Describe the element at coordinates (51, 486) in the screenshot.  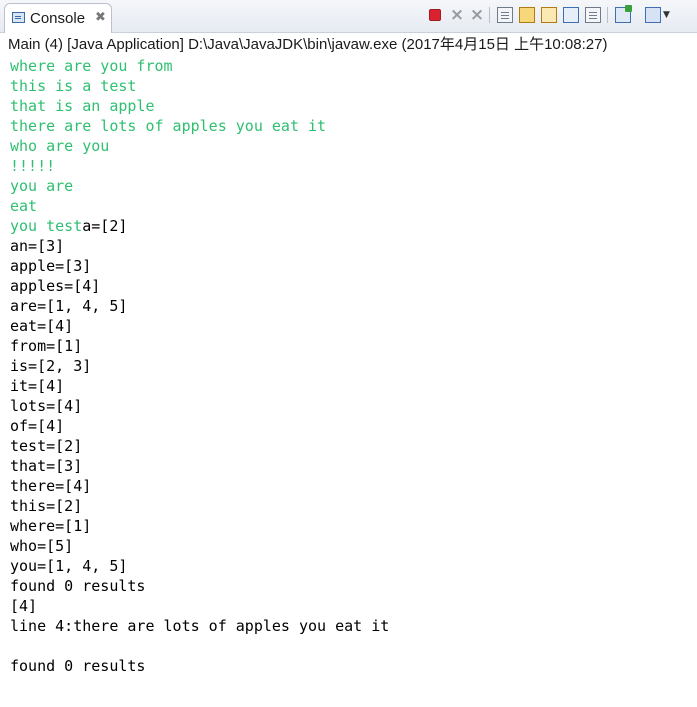
I see `console-line: there=[4]` at that location.